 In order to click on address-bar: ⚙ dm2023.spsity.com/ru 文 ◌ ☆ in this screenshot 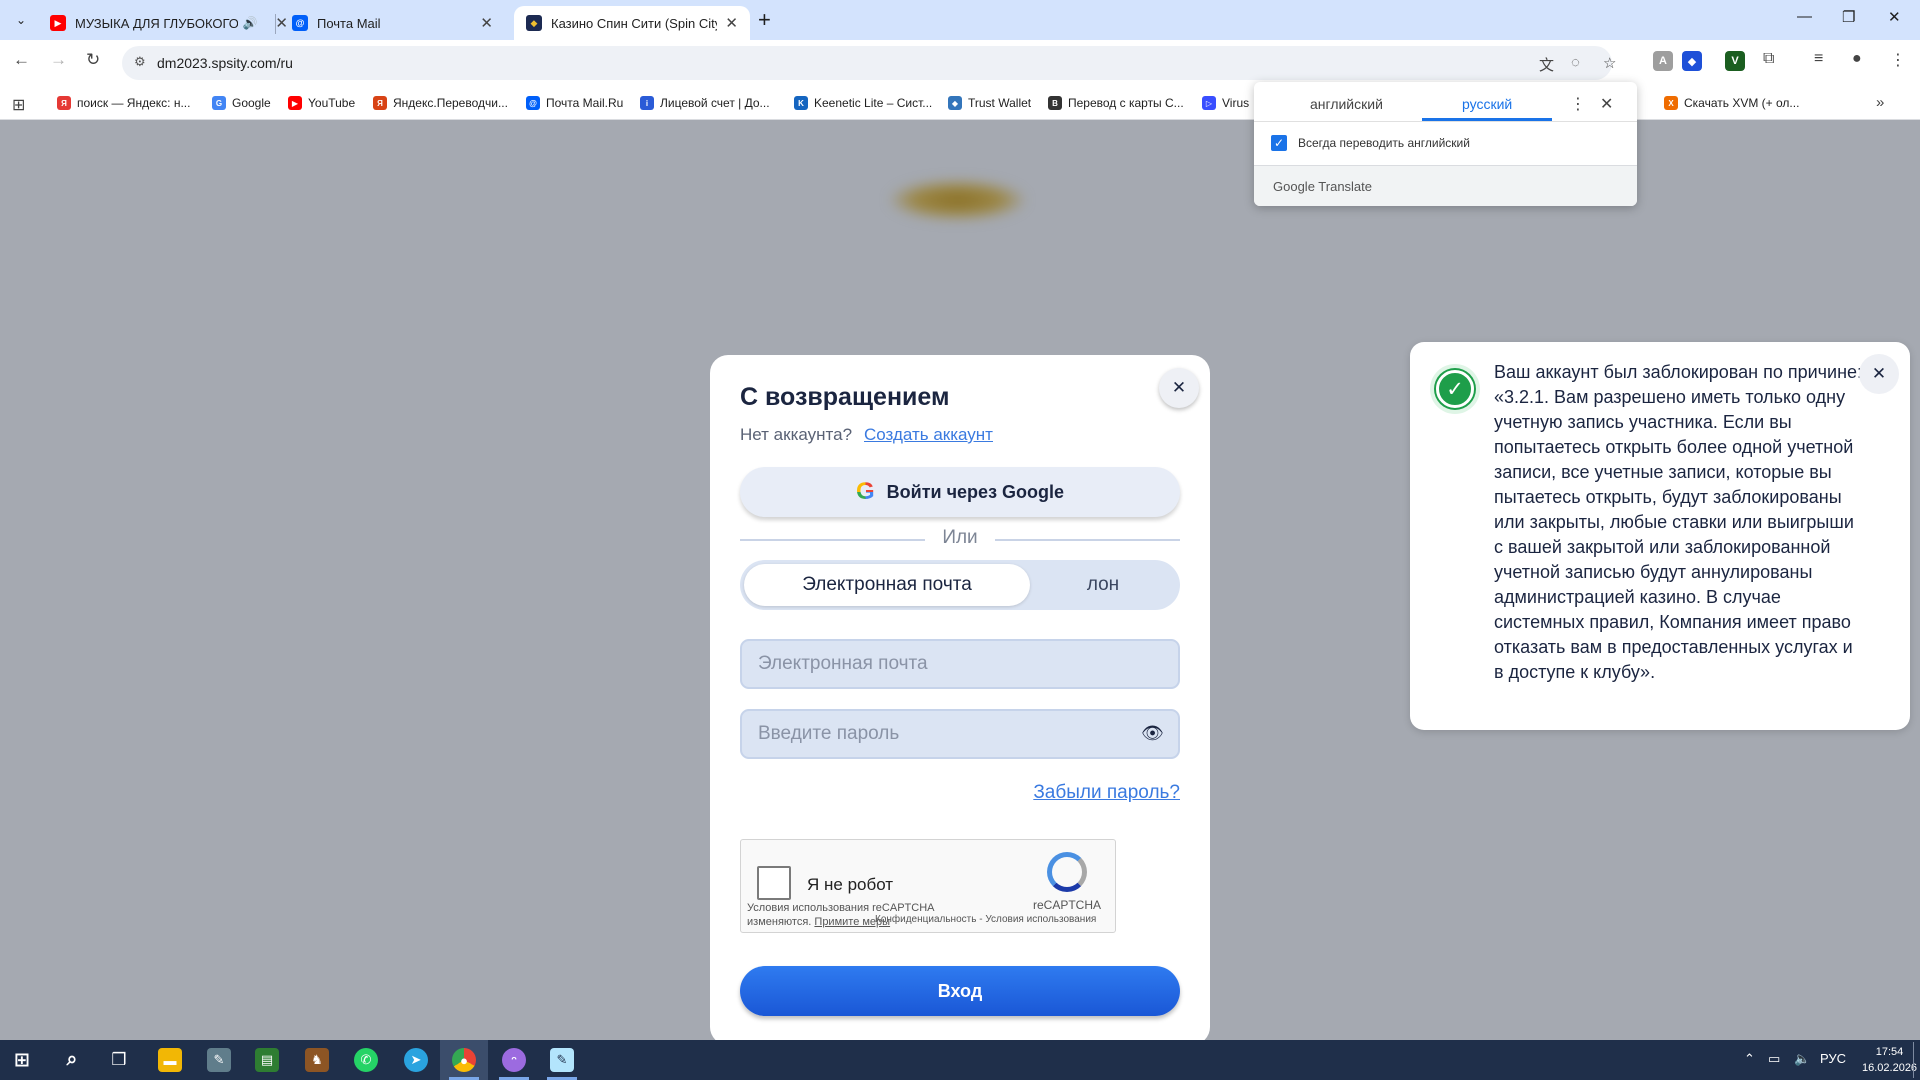, I will do `click(869, 63)`.